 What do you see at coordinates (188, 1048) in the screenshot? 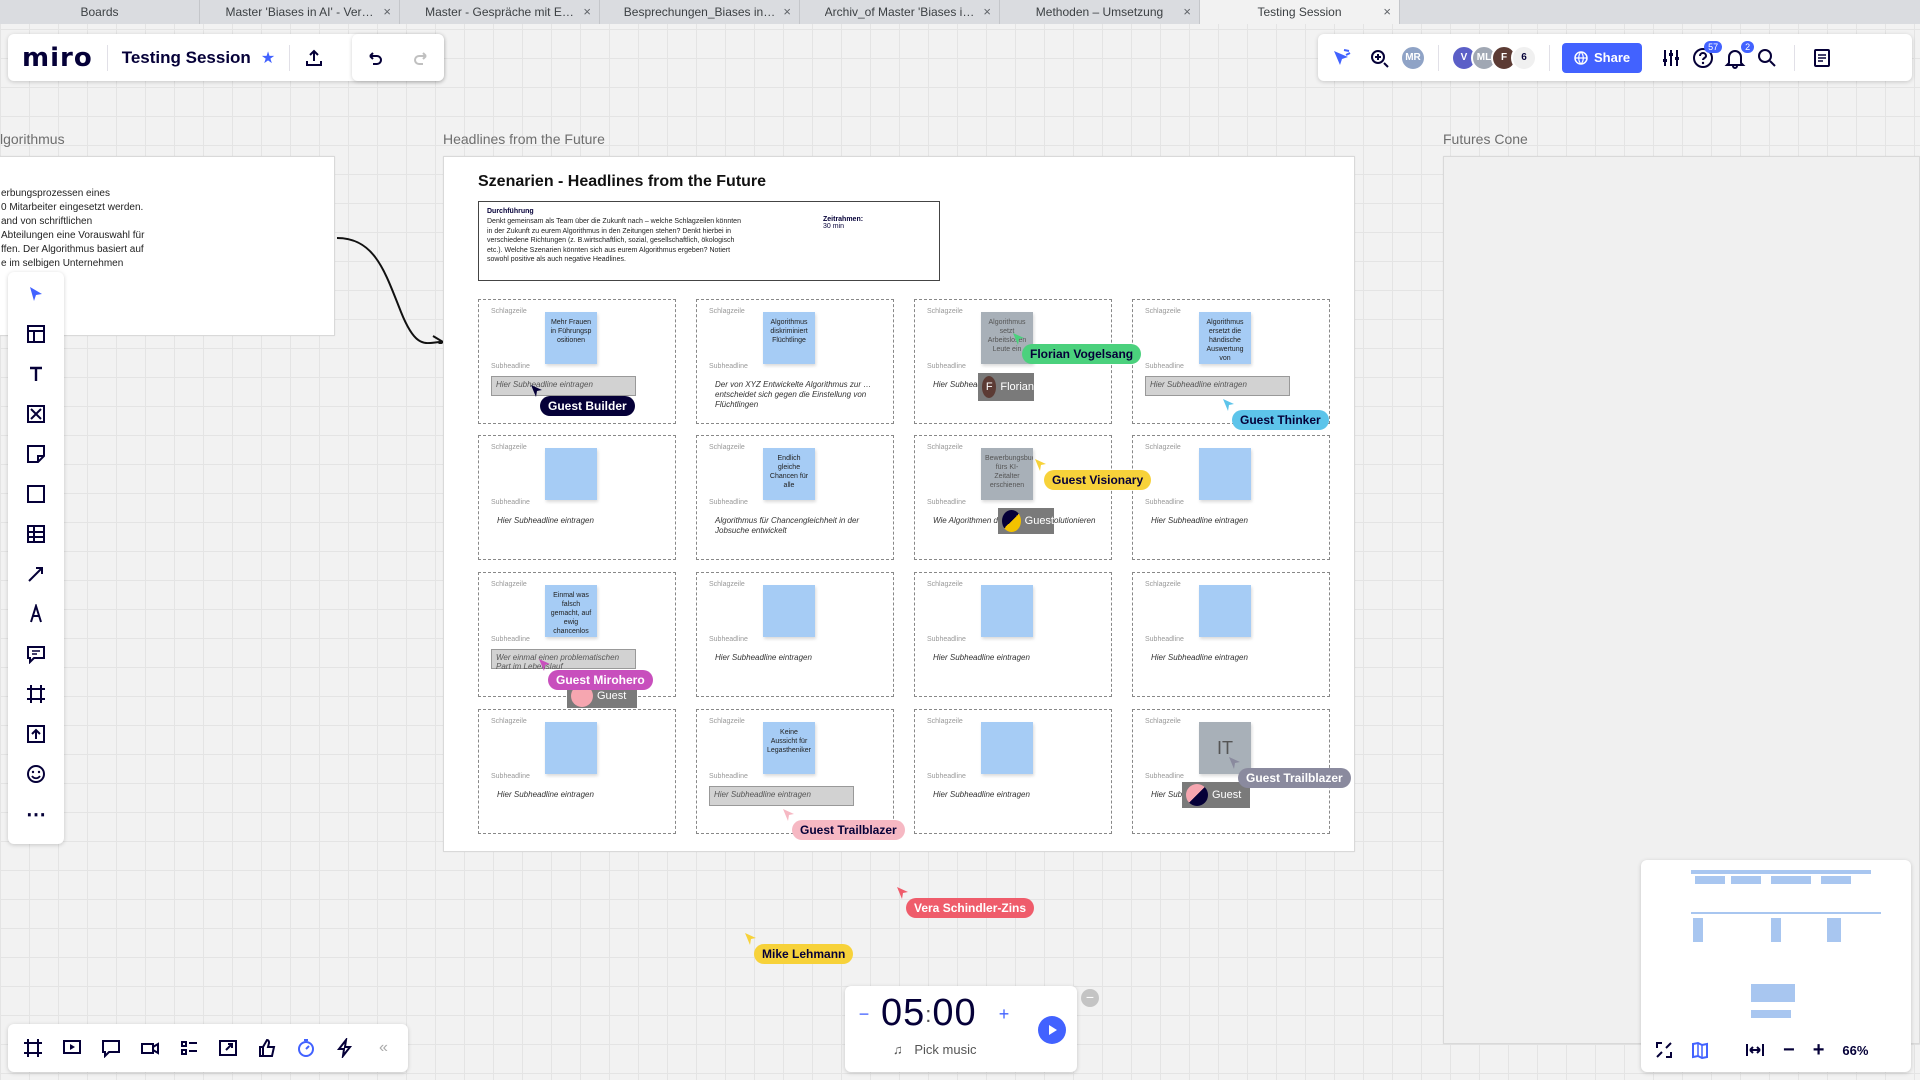
I see `cards-icon` at bounding box center [188, 1048].